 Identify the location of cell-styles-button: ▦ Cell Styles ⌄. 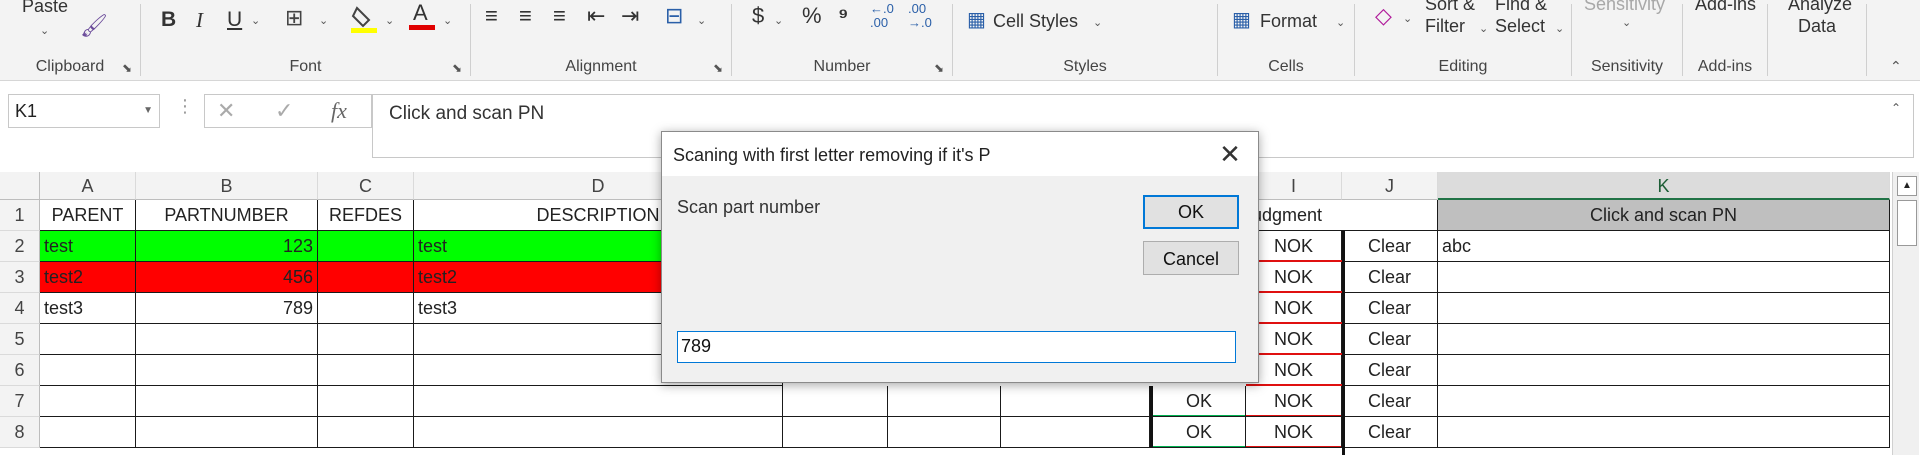
(1037, 23).